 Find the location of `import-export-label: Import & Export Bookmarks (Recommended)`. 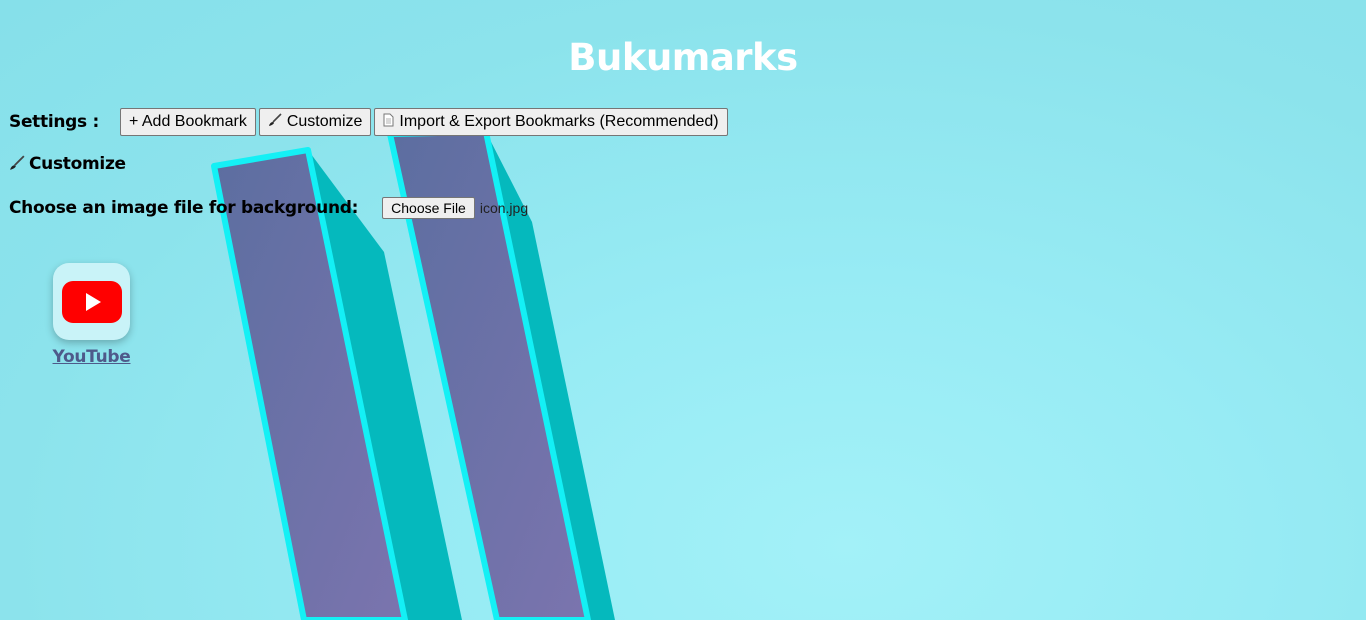

import-export-label: Import & Export Bookmarks (Recommended) is located at coordinates (559, 121).